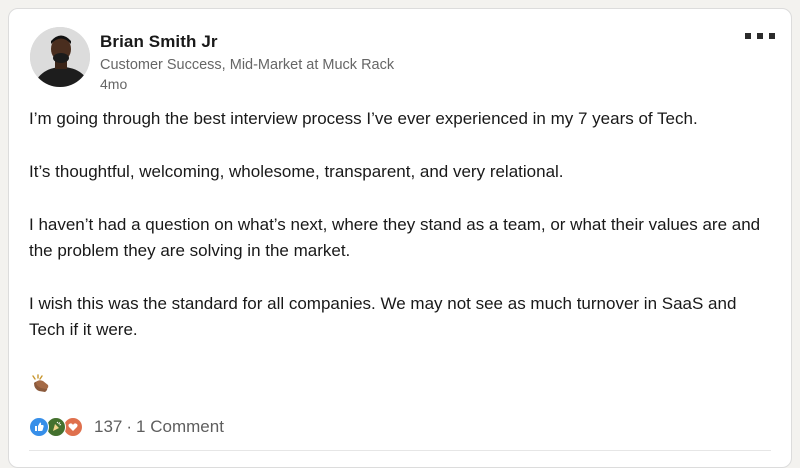 Image resolution: width=800 pixels, height=468 pixels. I want to click on divider, so click(400, 450).